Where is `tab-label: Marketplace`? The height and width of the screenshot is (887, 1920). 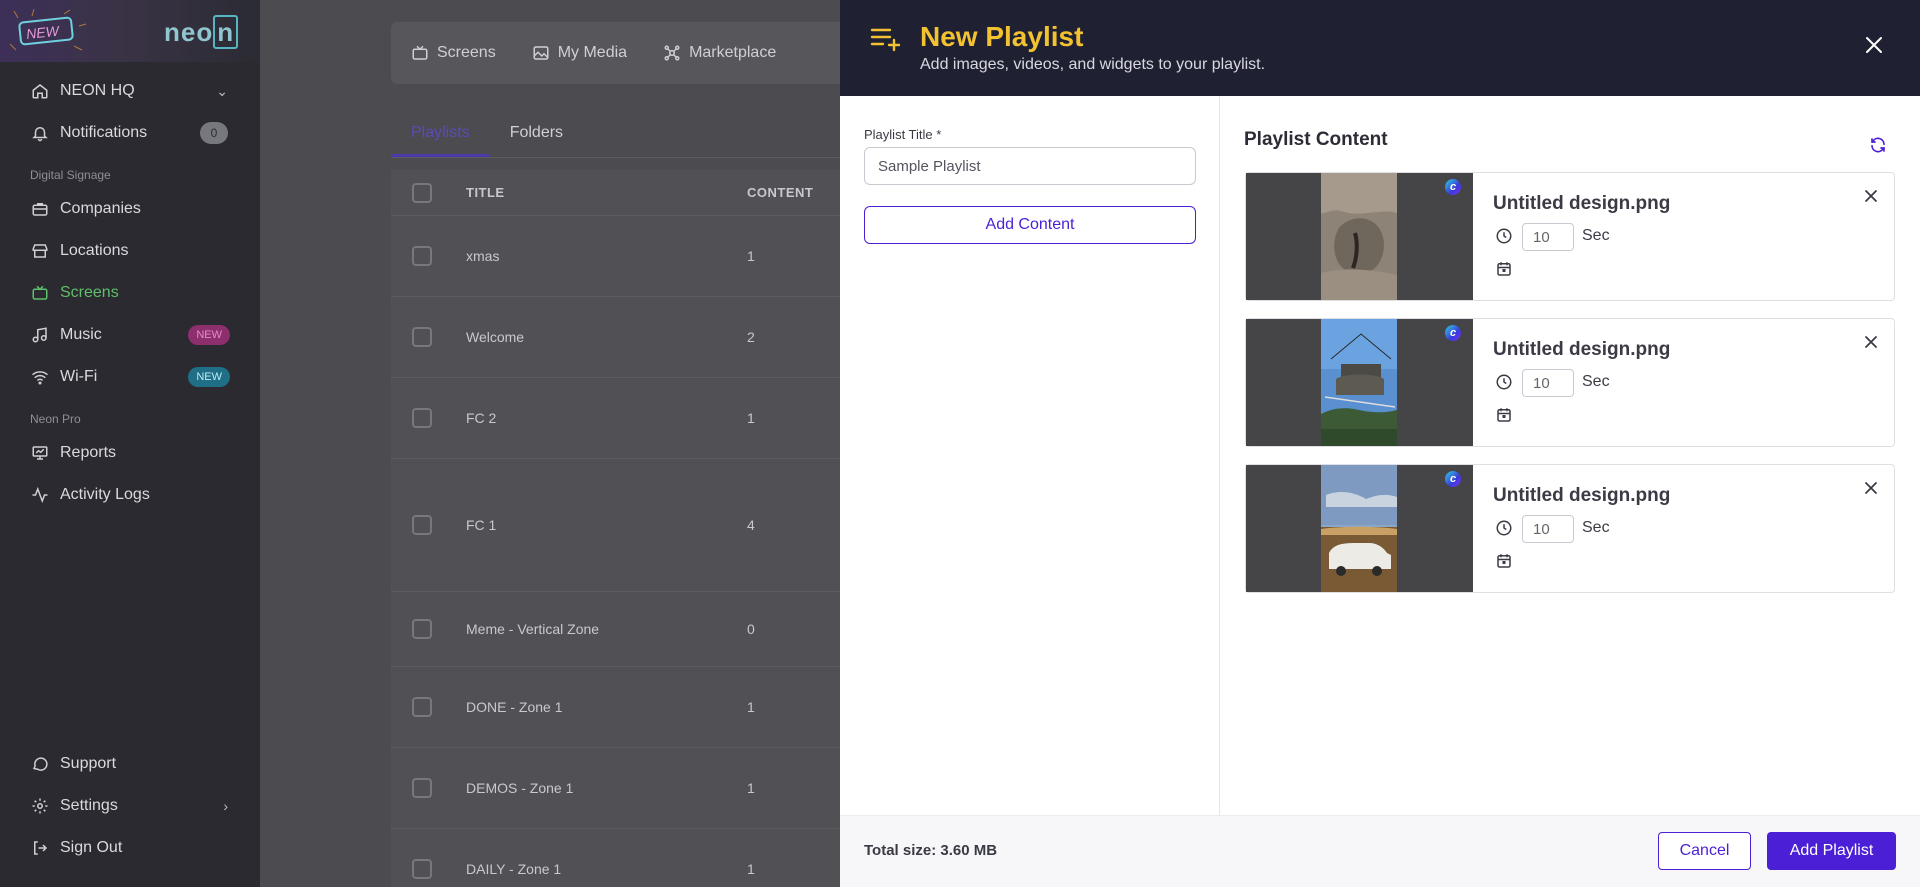 tab-label: Marketplace is located at coordinates (733, 52).